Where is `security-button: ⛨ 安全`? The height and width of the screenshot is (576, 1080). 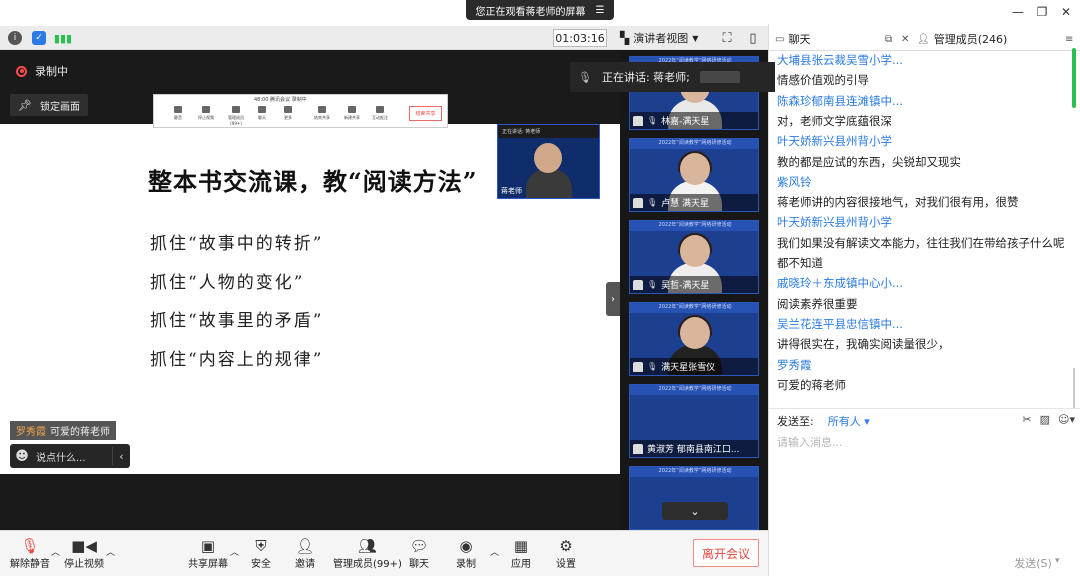 security-button: ⛨ 安全 is located at coordinates (261, 553).